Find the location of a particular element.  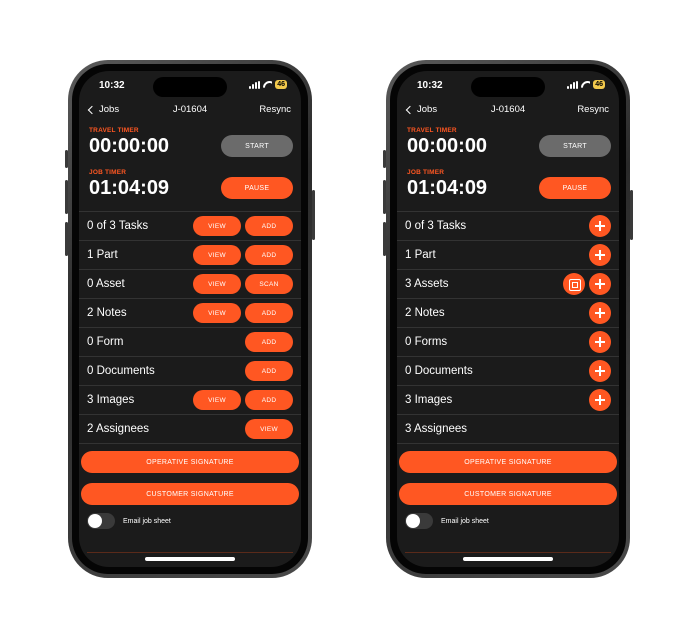

list-item: 0 of 3 Tasks is located at coordinates (508, 226).